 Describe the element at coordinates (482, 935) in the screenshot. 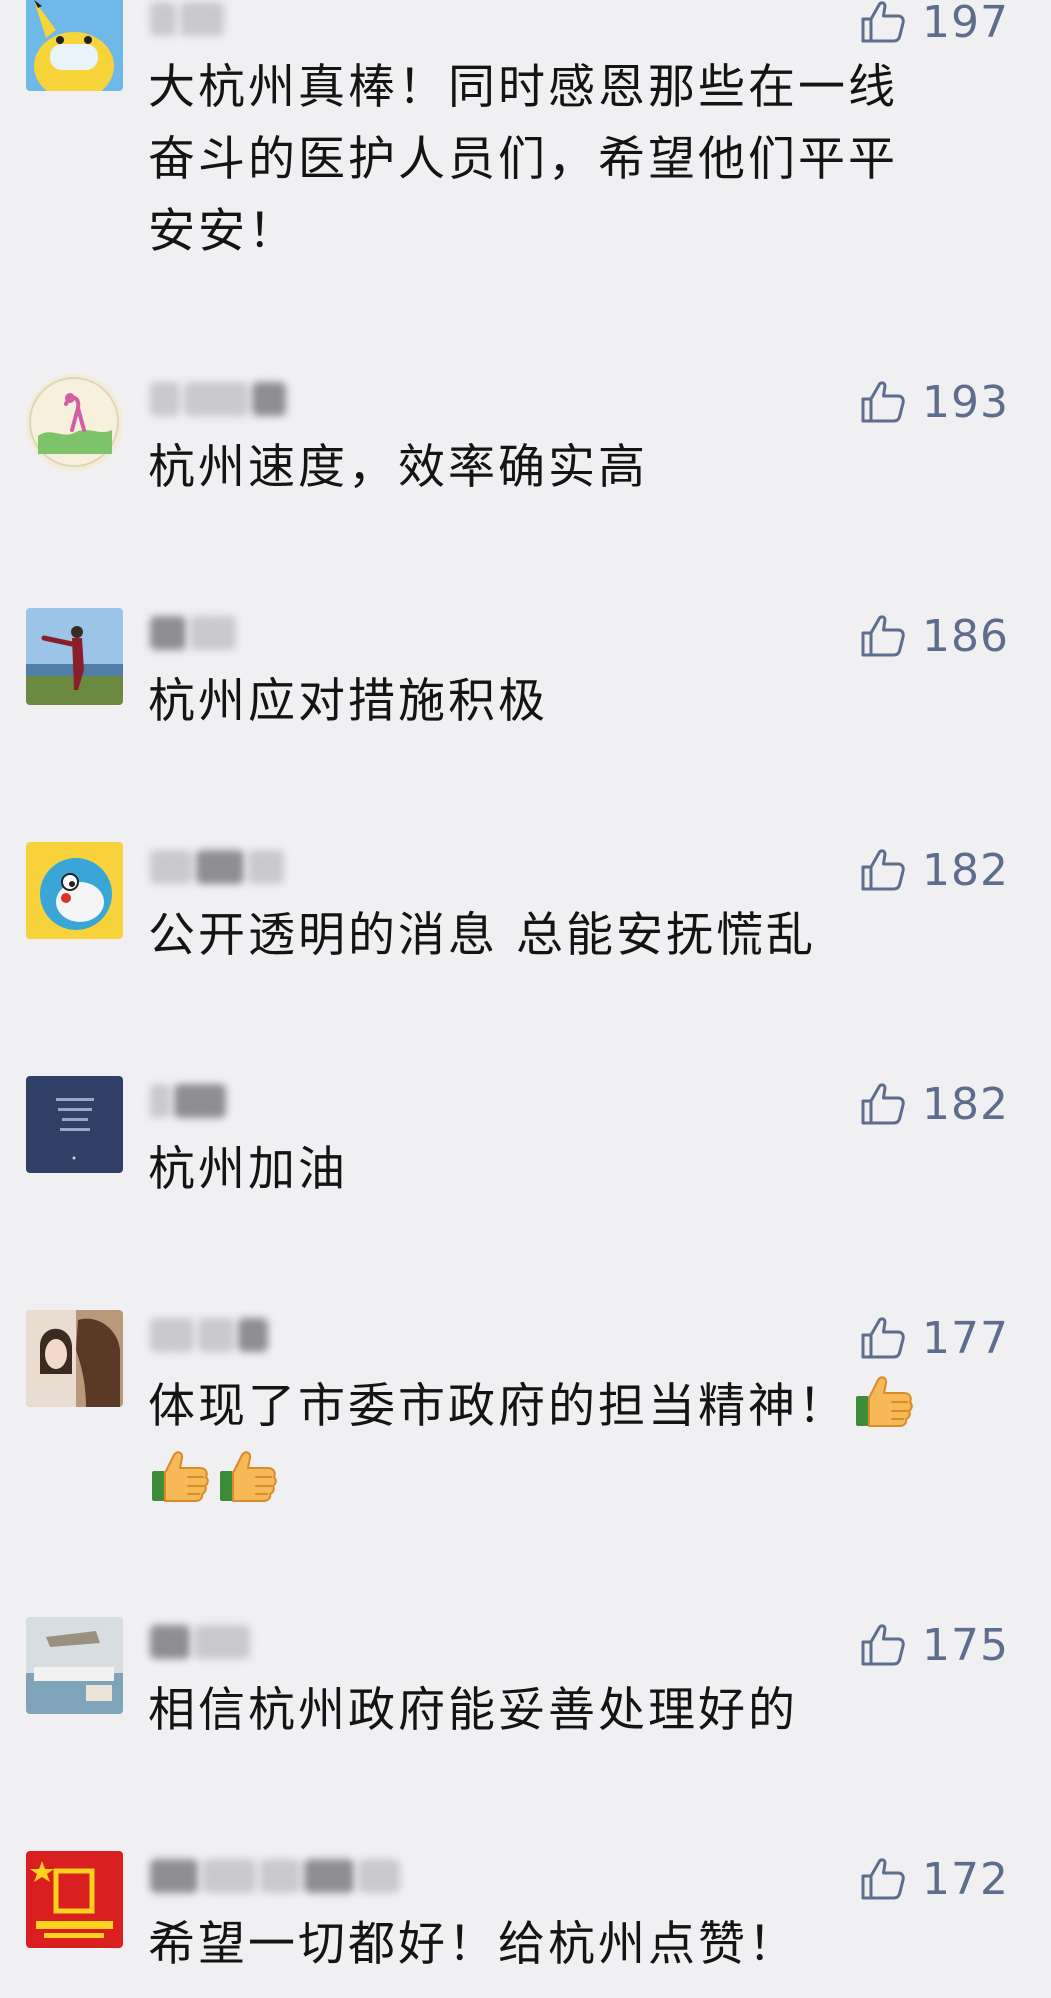

I see `comment-text: 公开透明的消息 总能安抚慌乱` at that location.